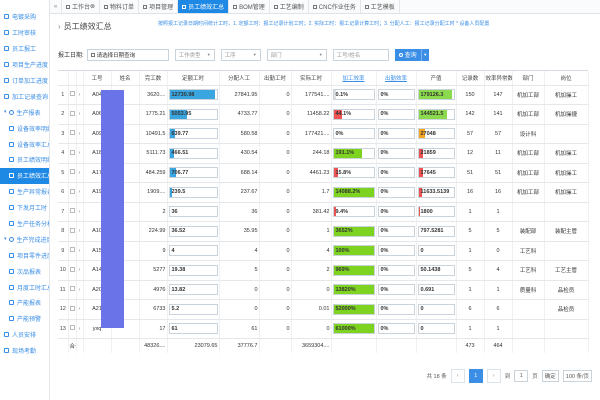 Image resolution: width=600 pixels, height=400 pixels. Describe the element at coordinates (24, 160) in the screenshot. I see `sidebar-item: 员工绩效明细` at that location.